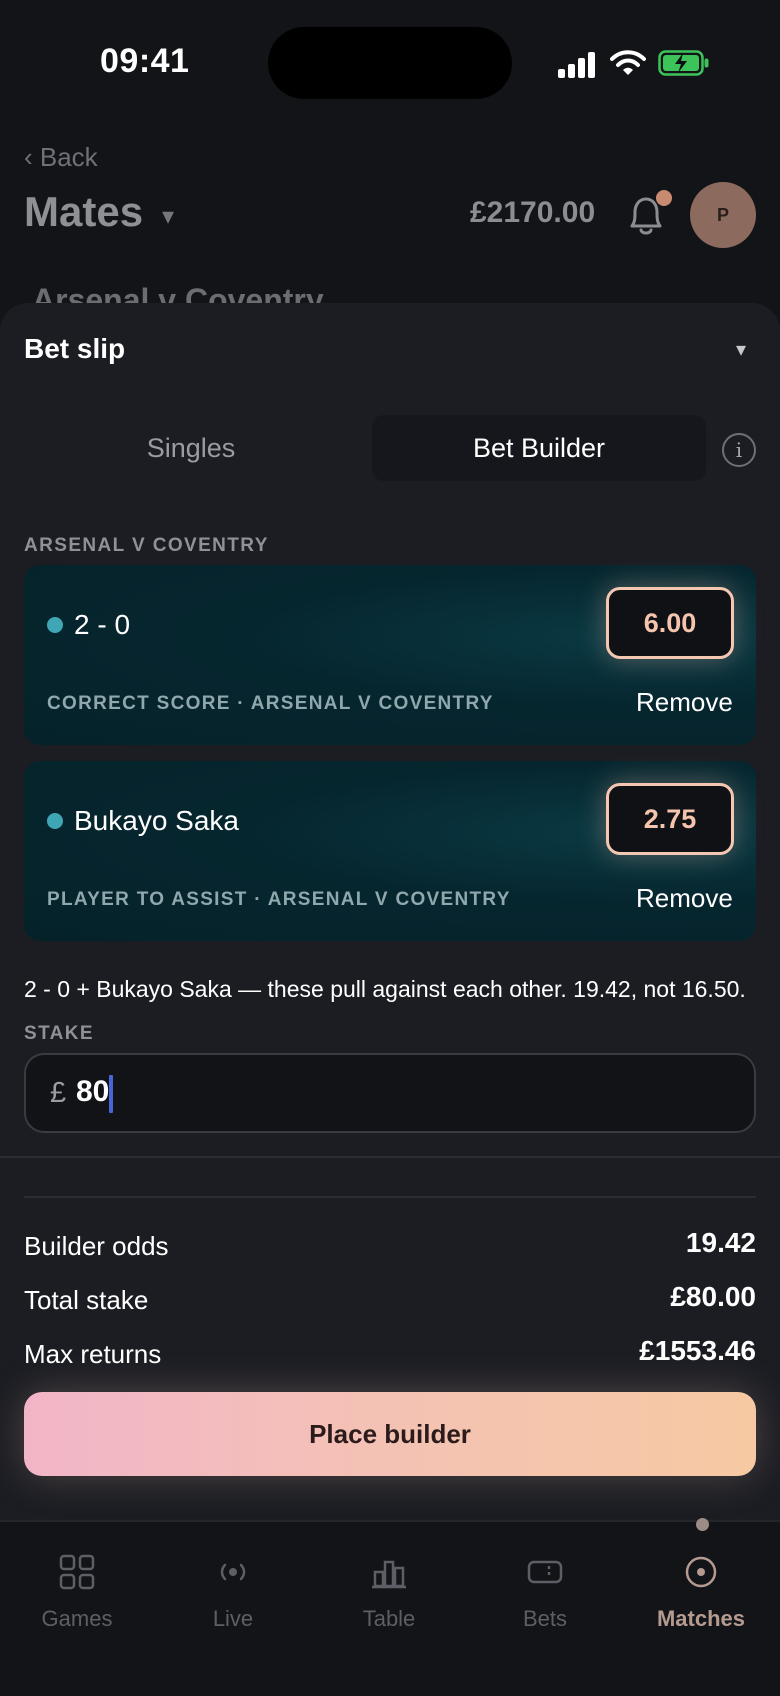 The width and height of the screenshot is (780, 1696). I want to click on notification-badge, so click(664, 198).